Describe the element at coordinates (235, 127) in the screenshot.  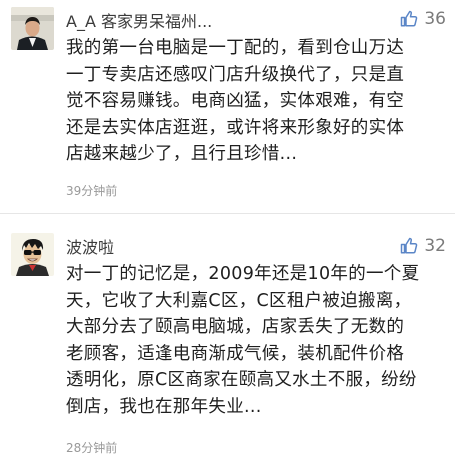
I see `comment-line: 还是去实体店逛逛，或许将来形象好的实体` at that location.